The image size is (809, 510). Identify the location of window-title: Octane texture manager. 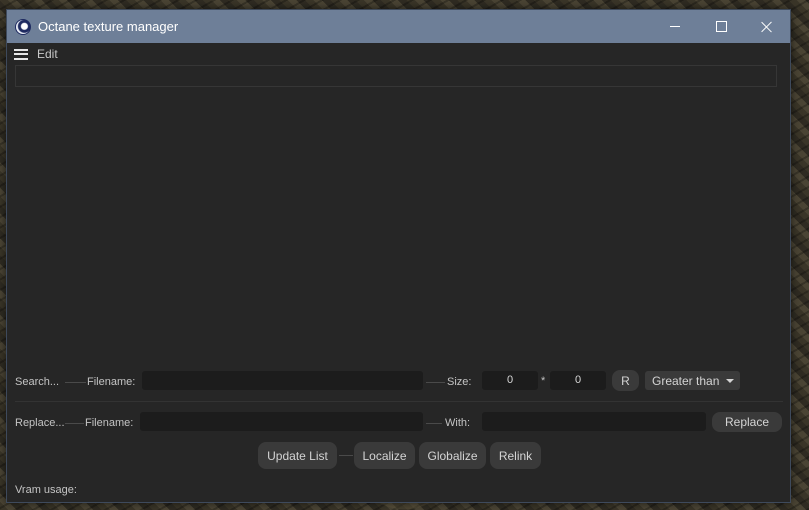
(108, 26).